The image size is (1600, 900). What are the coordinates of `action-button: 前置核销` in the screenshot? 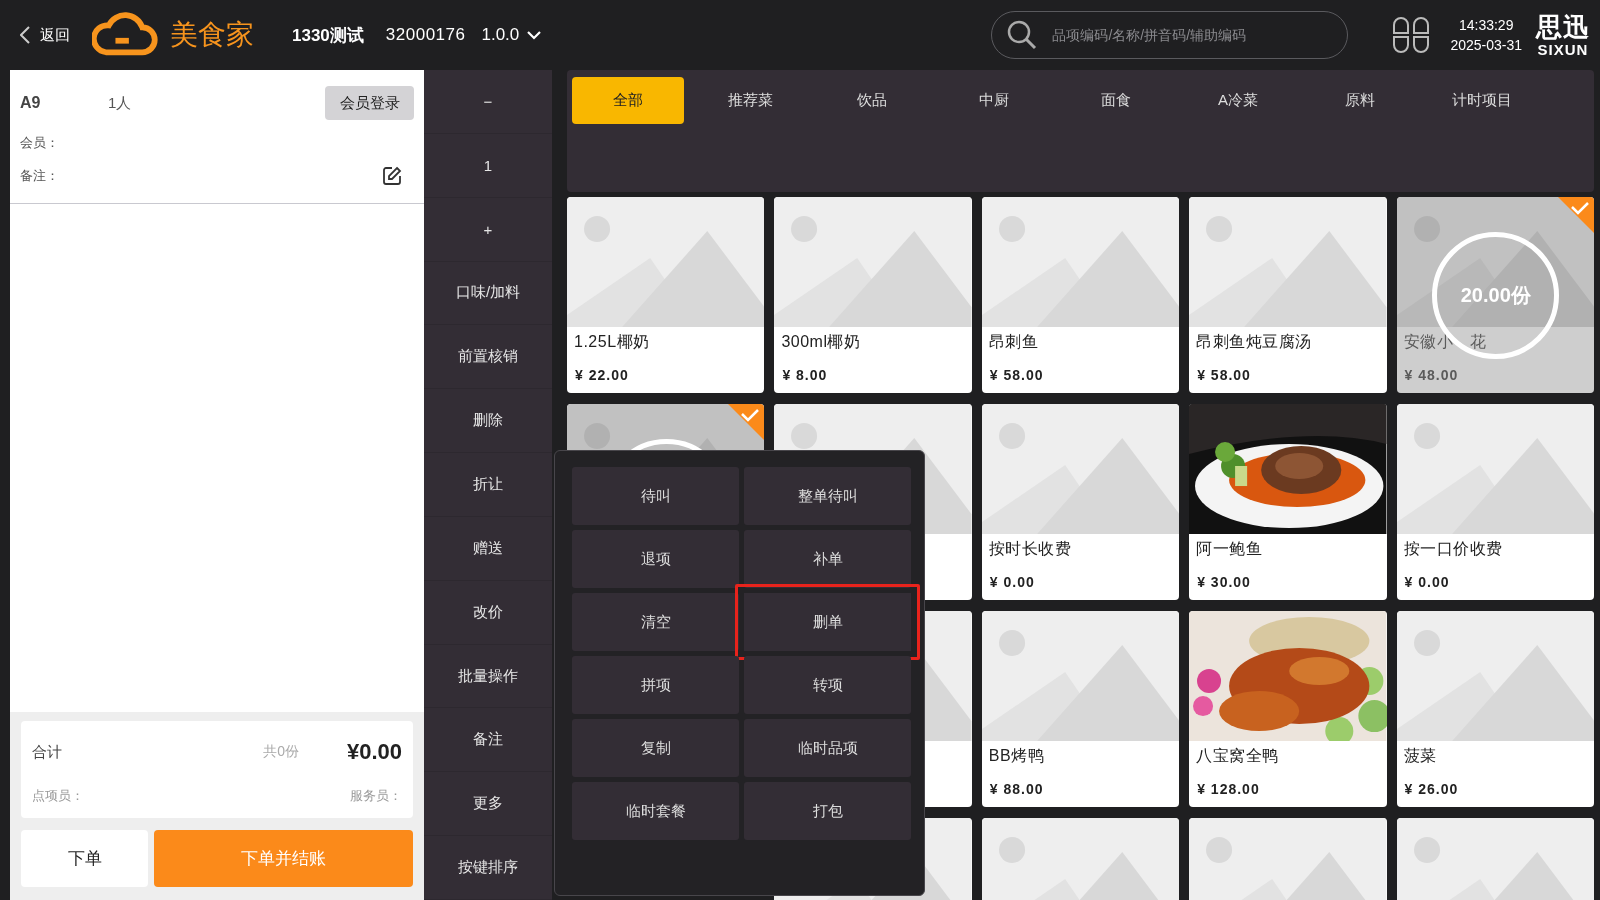 It's located at (488, 357).